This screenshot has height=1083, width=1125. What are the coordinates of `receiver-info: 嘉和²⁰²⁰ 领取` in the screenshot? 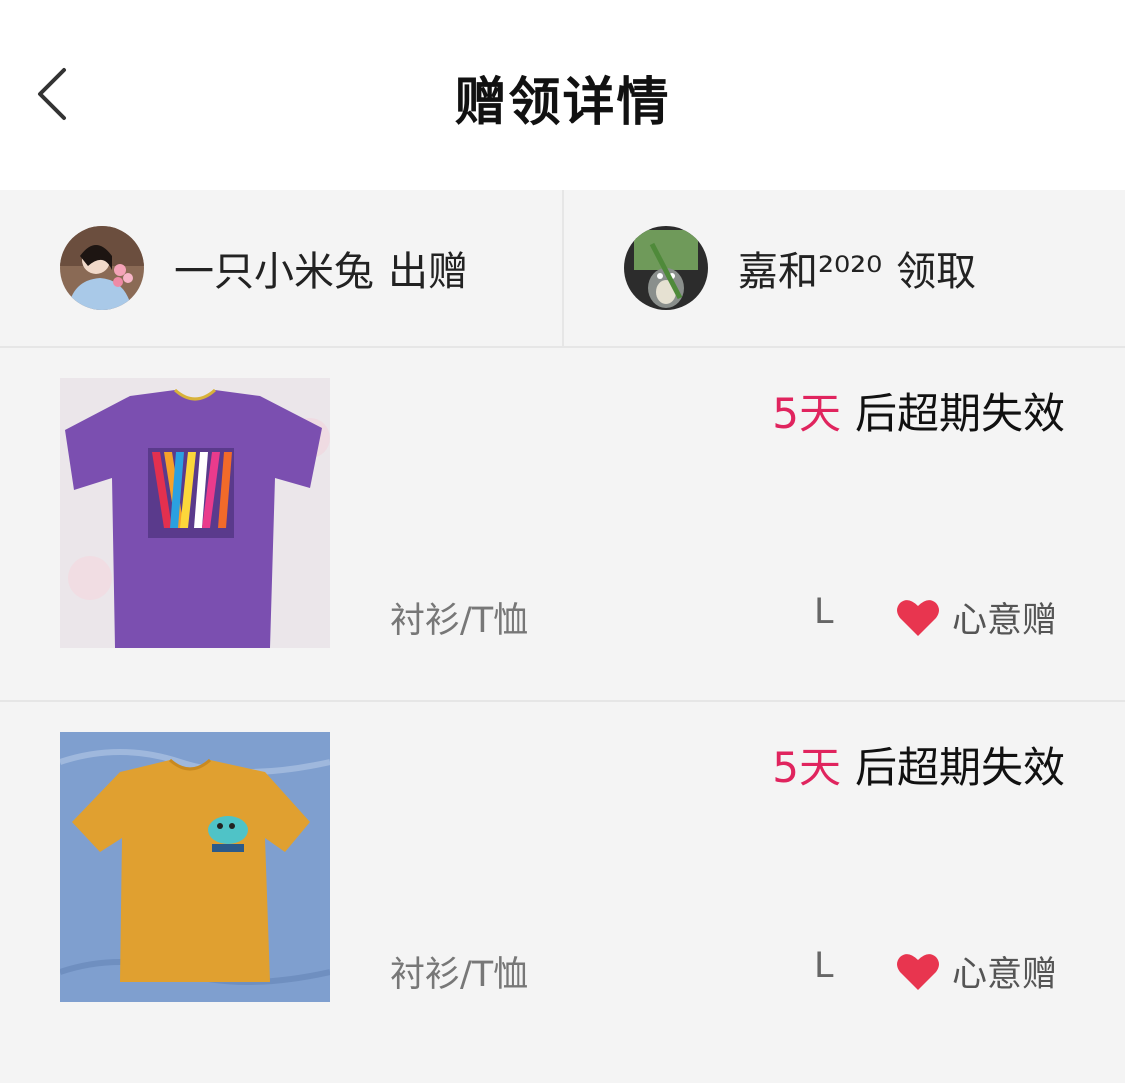 It's located at (864, 268).